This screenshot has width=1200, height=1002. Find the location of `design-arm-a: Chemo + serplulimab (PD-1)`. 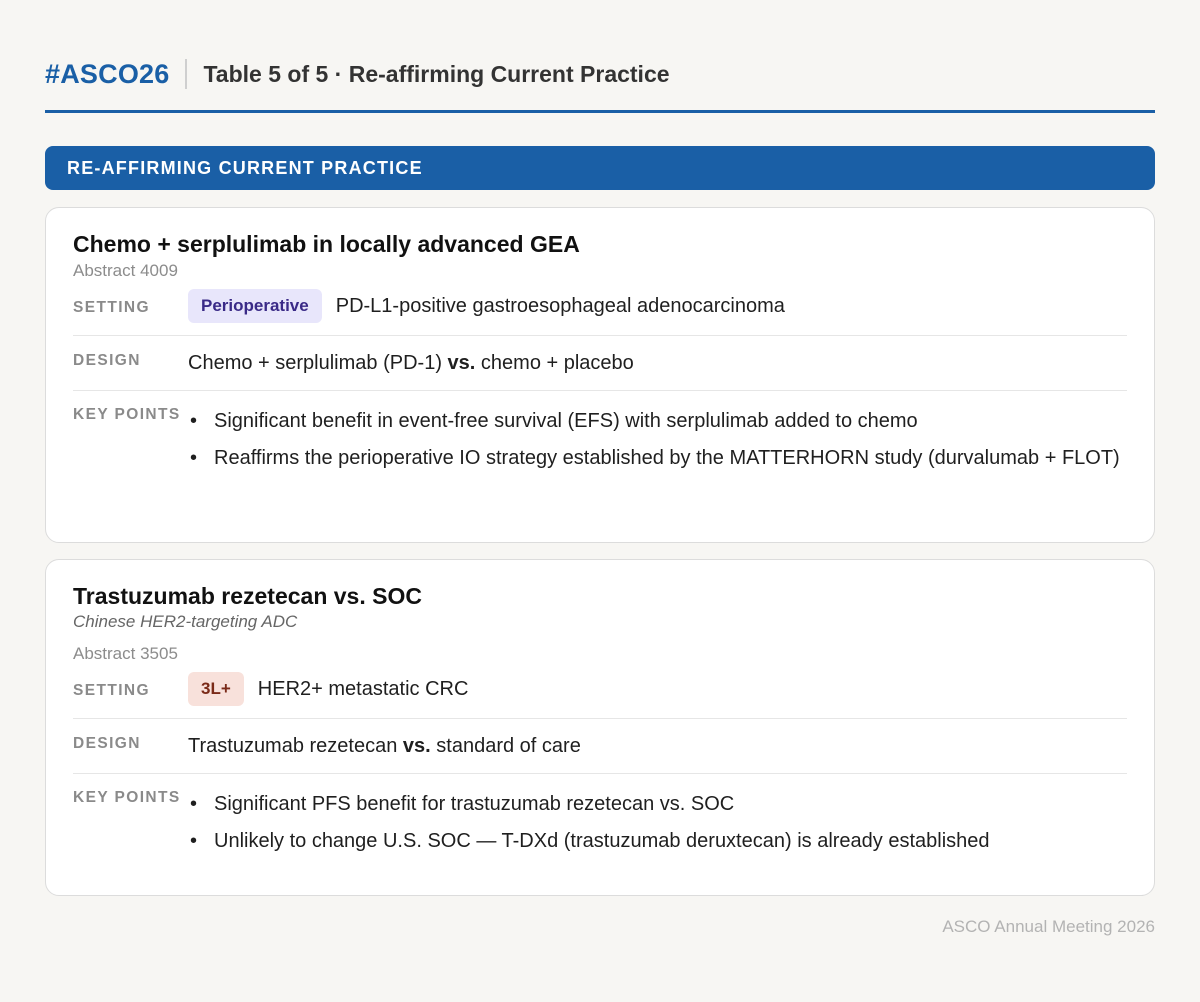

design-arm-a: Chemo + serplulimab (PD-1) is located at coordinates (315, 363).